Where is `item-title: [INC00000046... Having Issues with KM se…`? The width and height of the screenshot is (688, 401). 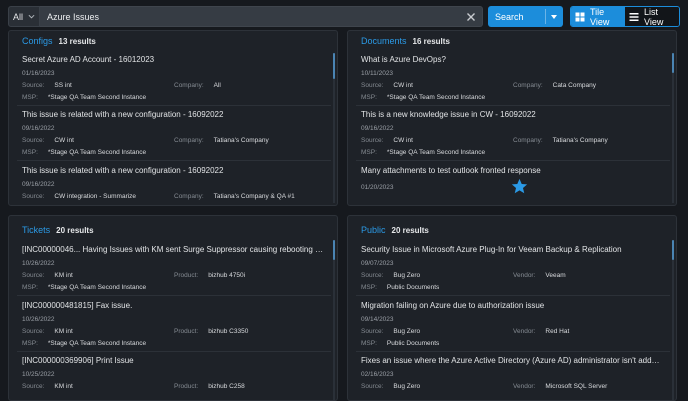
item-title: [INC00000046... Having Issues with KM se… is located at coordinates (173, 249).